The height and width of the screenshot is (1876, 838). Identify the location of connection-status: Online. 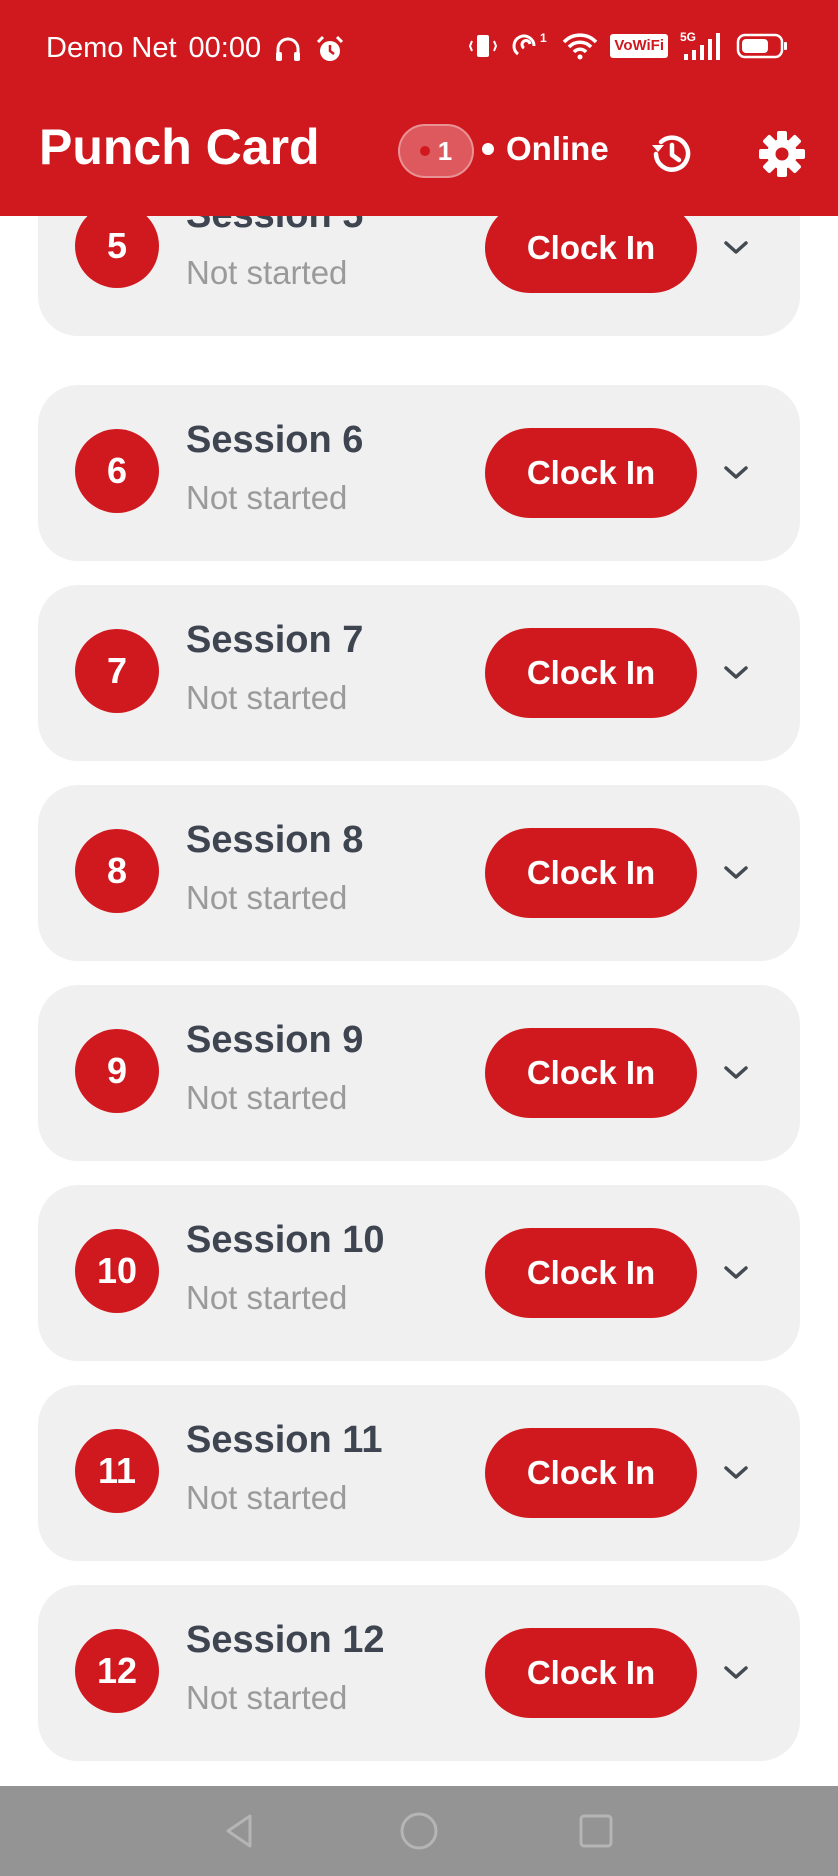
(545, 149).